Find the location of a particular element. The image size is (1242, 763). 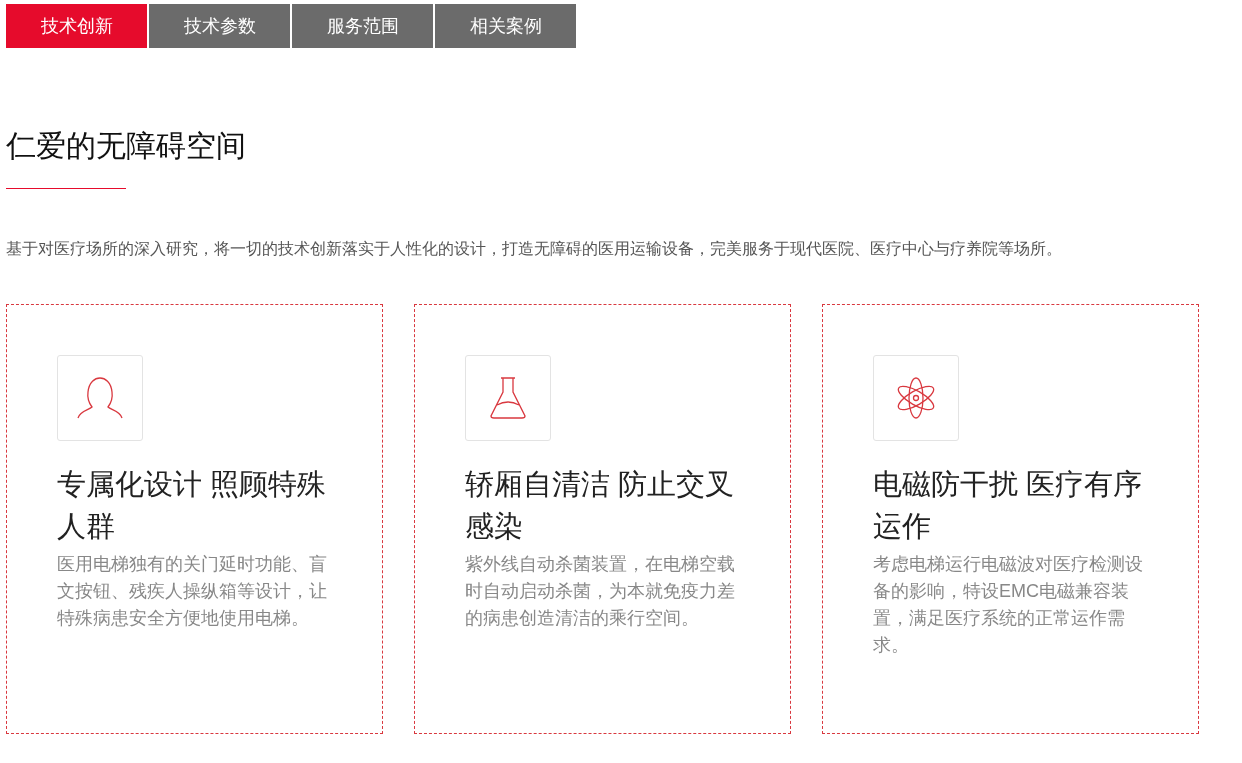

card-text: 紫外线自动杀菌装置，在电梯空载时自动启动杀菌，为本就免疫力差的病患创造清洁的乘行空间。 is located at coordinates (600, 591).